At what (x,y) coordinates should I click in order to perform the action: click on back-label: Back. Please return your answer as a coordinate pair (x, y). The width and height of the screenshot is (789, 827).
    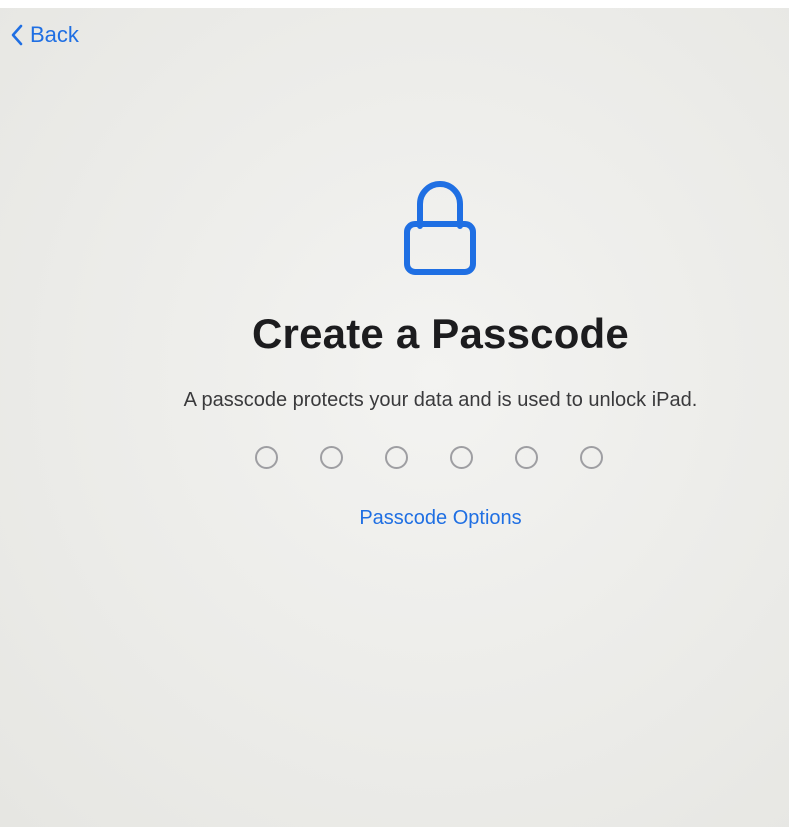
    Looking at the image, I should click on (54, 34).